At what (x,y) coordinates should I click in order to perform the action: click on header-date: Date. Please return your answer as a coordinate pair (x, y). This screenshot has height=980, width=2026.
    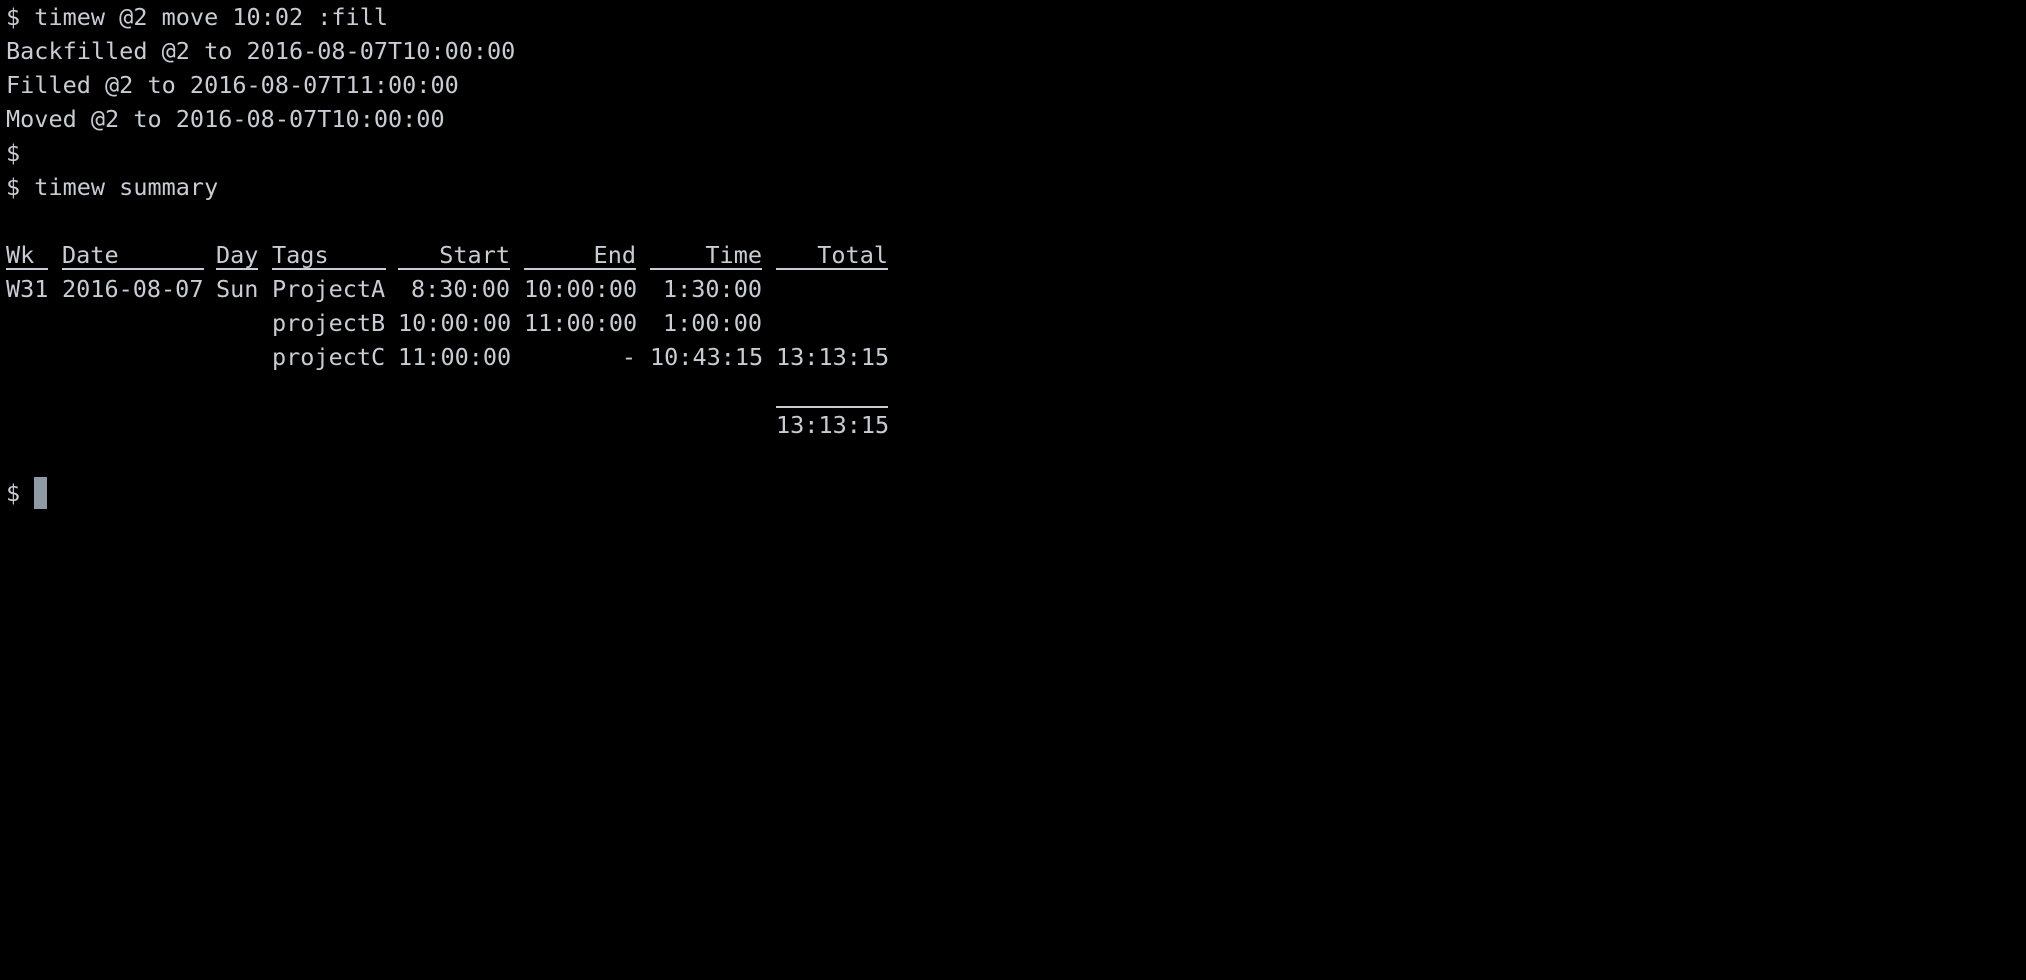
    Looking at the image, I should click on (133, 254).